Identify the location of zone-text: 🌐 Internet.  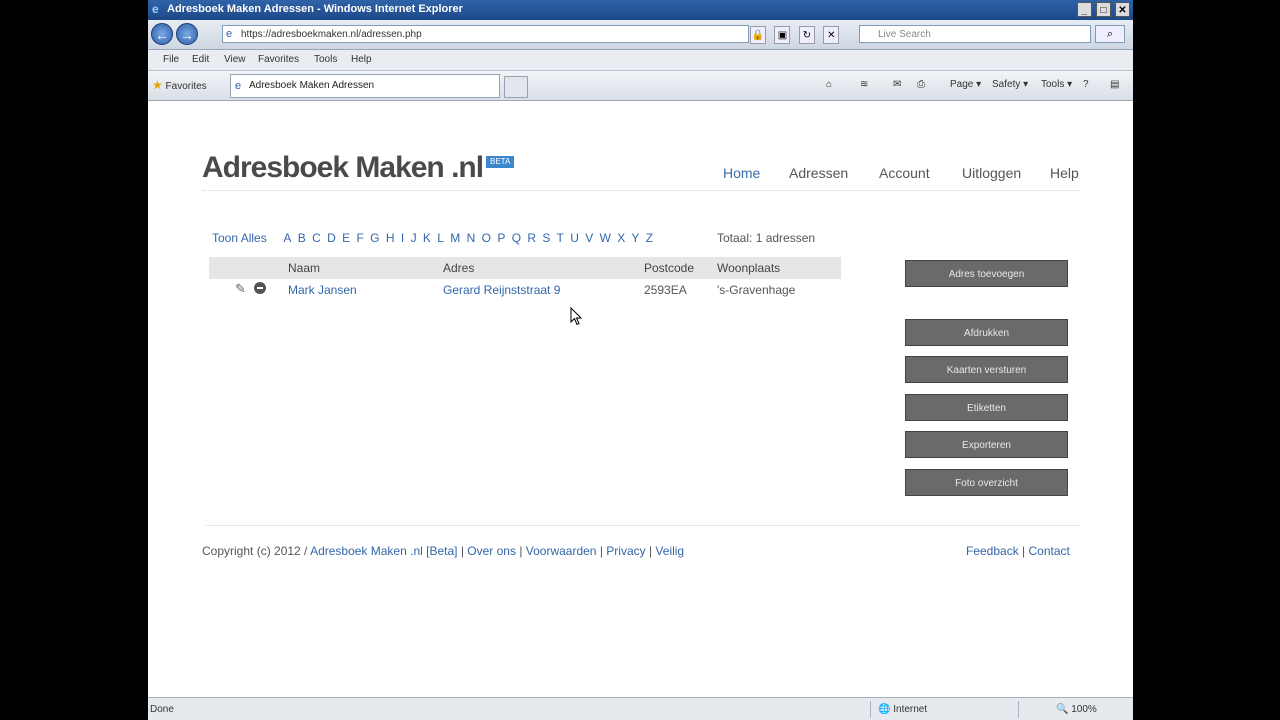
(903, 709).